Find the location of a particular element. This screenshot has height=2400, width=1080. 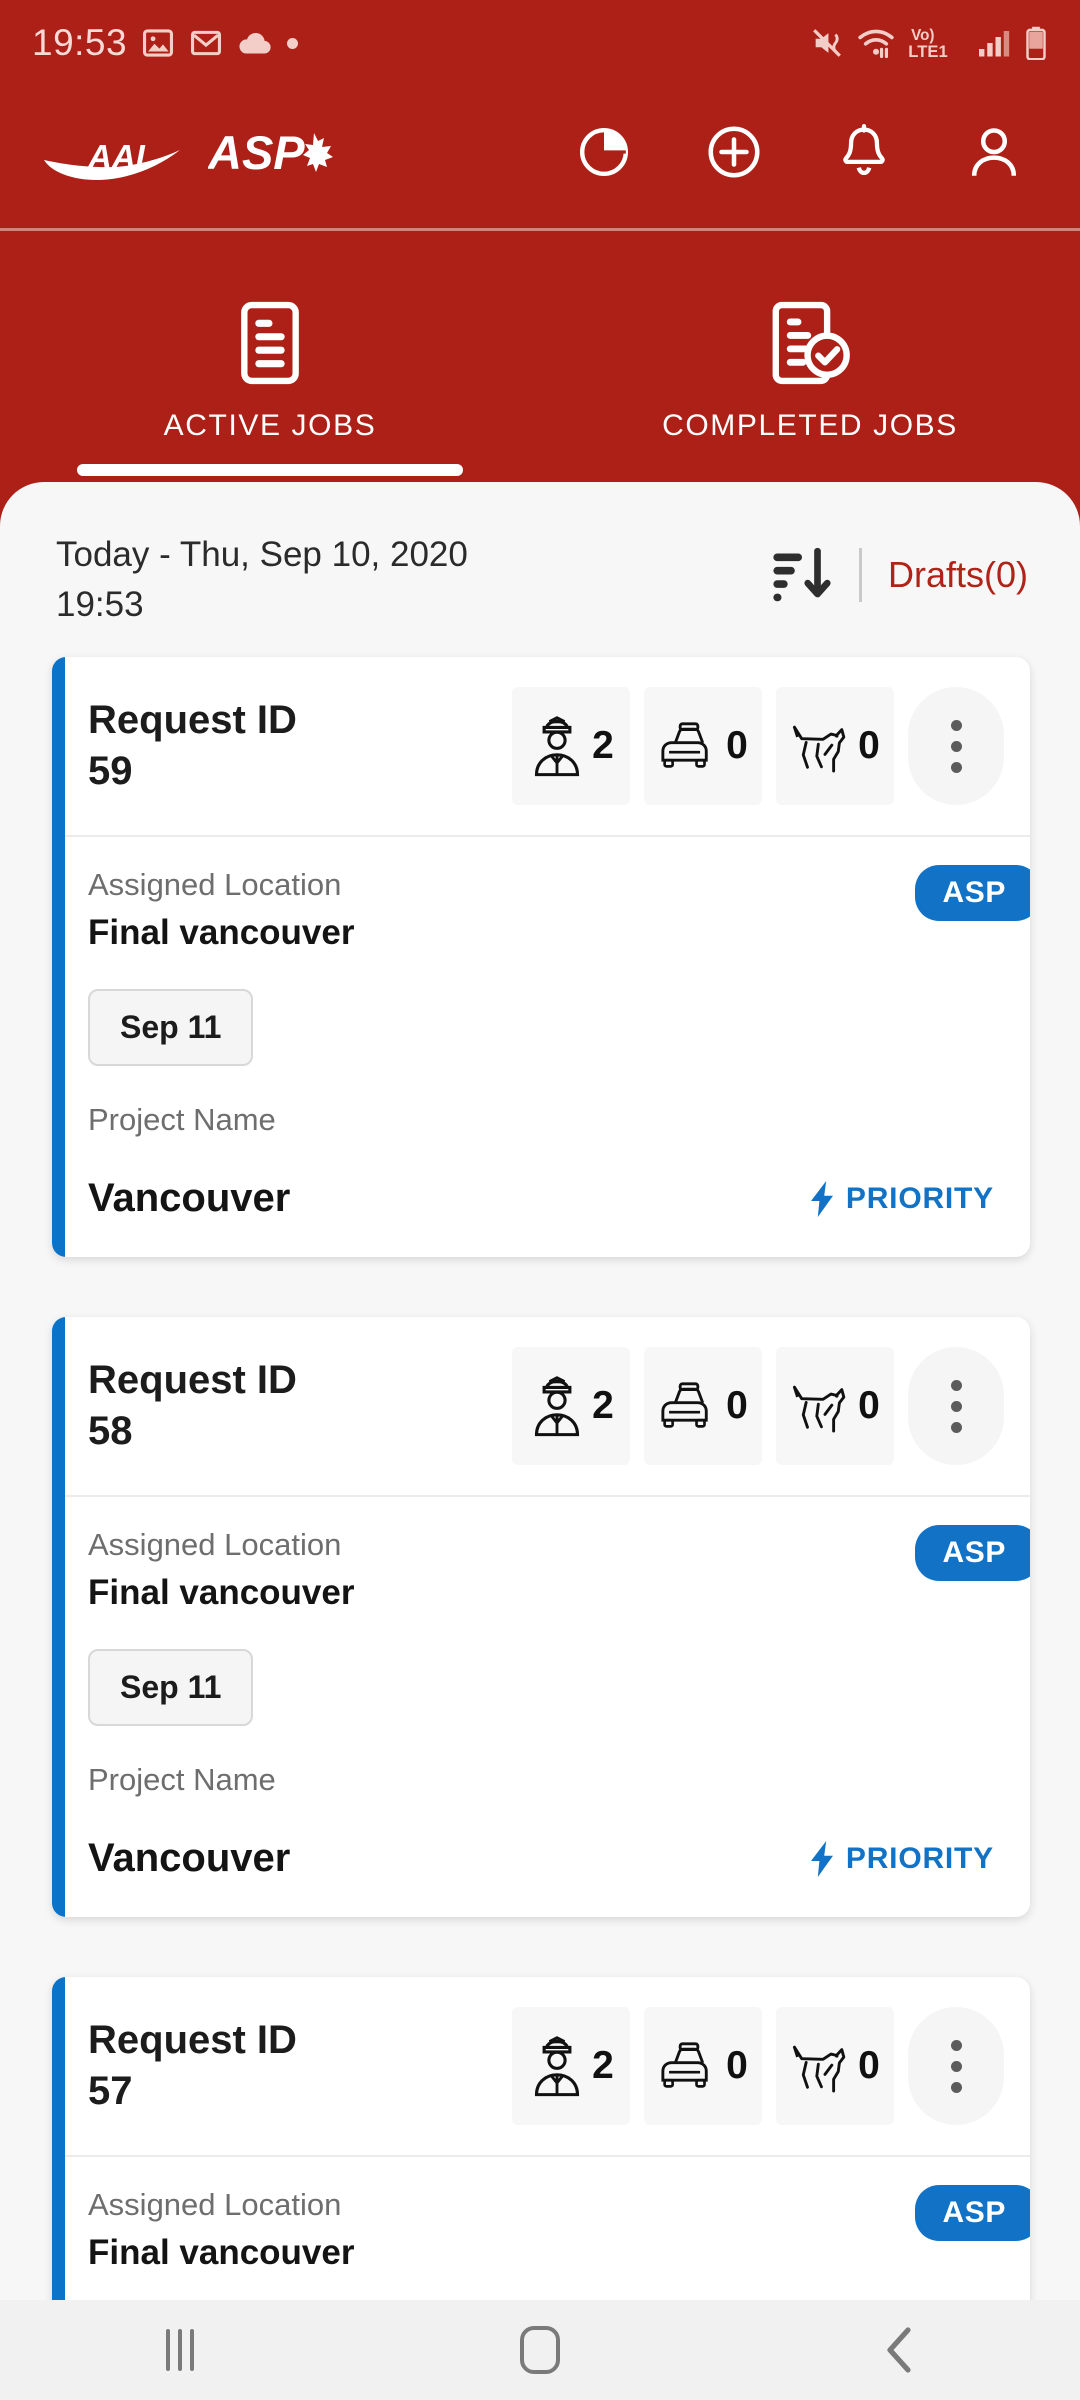

pie-chart-icon is located at coordinates (604, 152).